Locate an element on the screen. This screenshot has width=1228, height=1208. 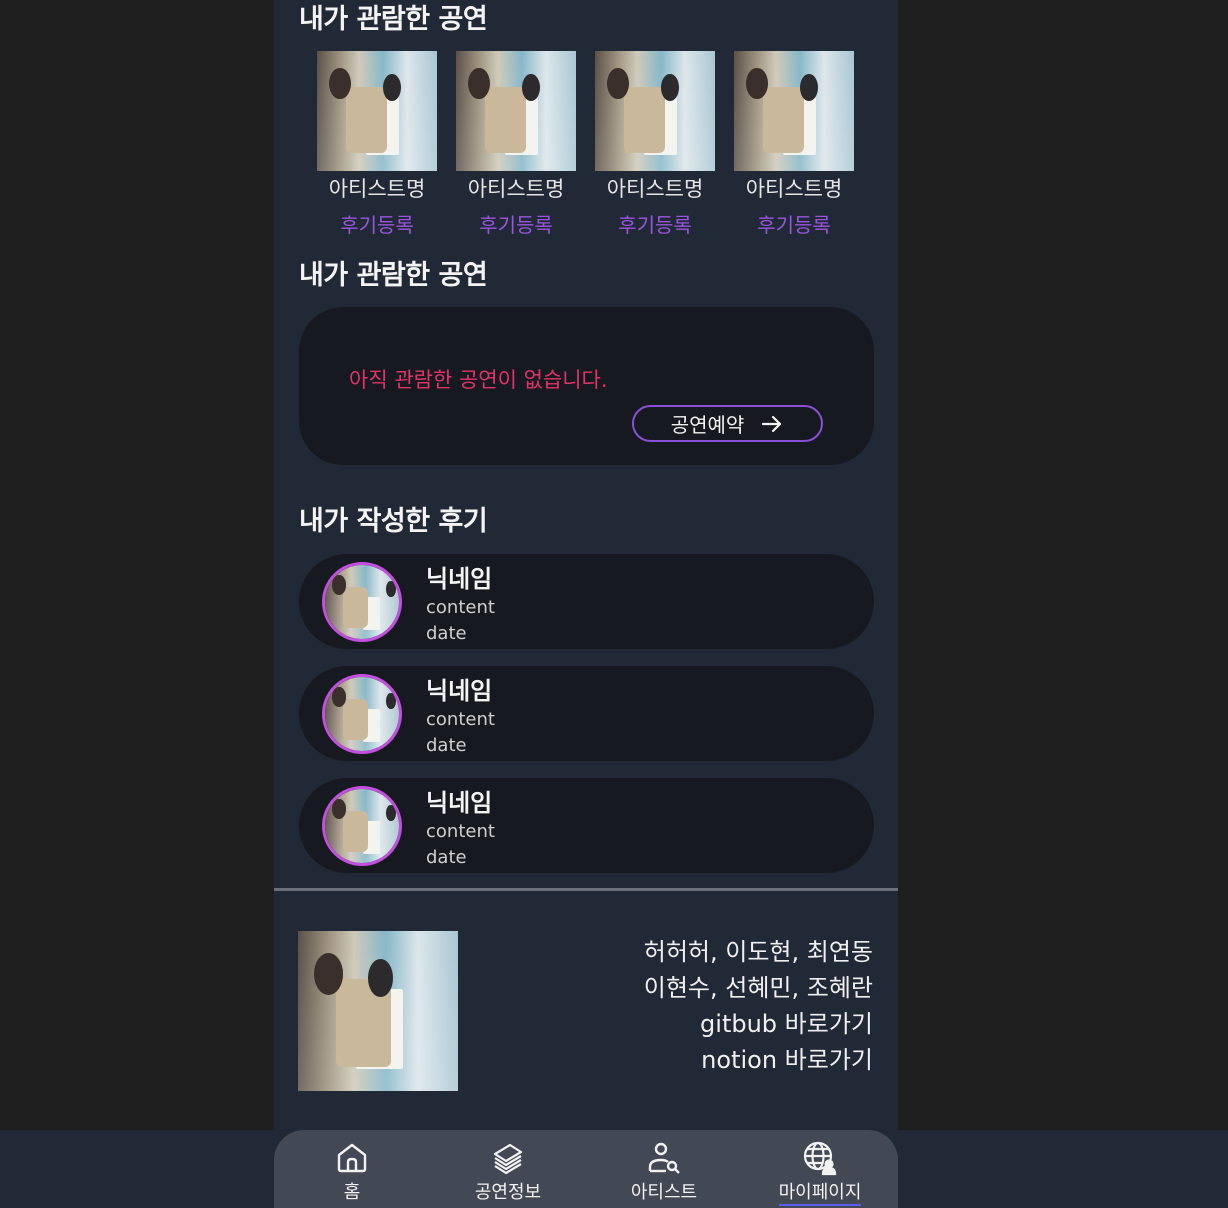
arrow-right-icon is located at coordinates (772, 423).